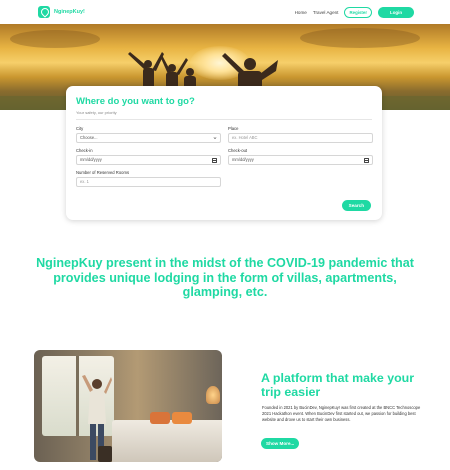 Image resolution: width=450 pixels, height=470 pixels. I want to click on rooms-placeholder: ex. 1, so click(84, 182).